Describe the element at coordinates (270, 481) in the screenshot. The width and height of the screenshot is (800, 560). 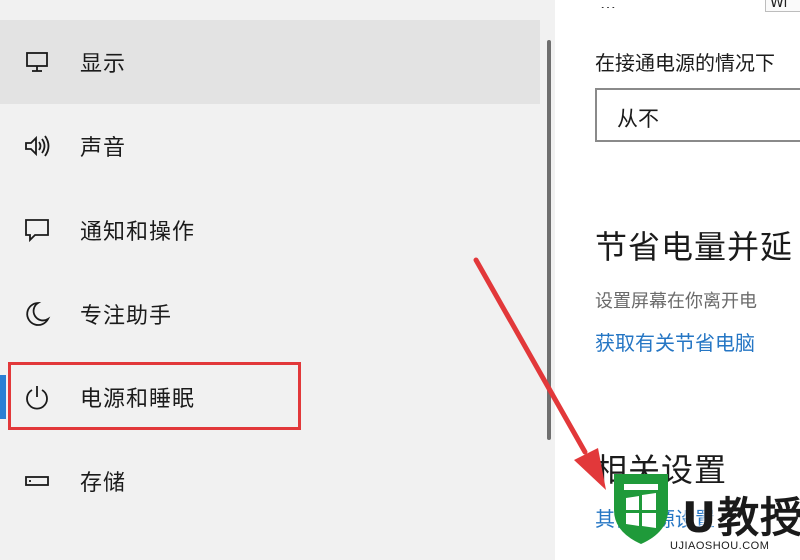
I see `sidebar-item-storage: 存储` at that location.